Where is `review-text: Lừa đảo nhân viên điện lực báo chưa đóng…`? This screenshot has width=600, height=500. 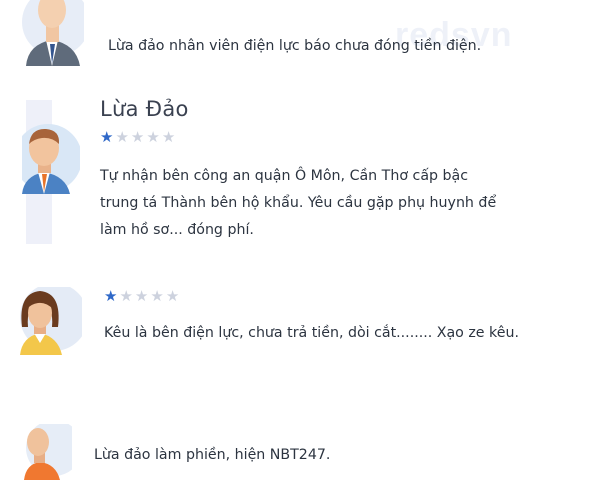 review-text: Lừa đảo nhân viên điện lực báo chưa đóng… is located at coordinates (295, 46).